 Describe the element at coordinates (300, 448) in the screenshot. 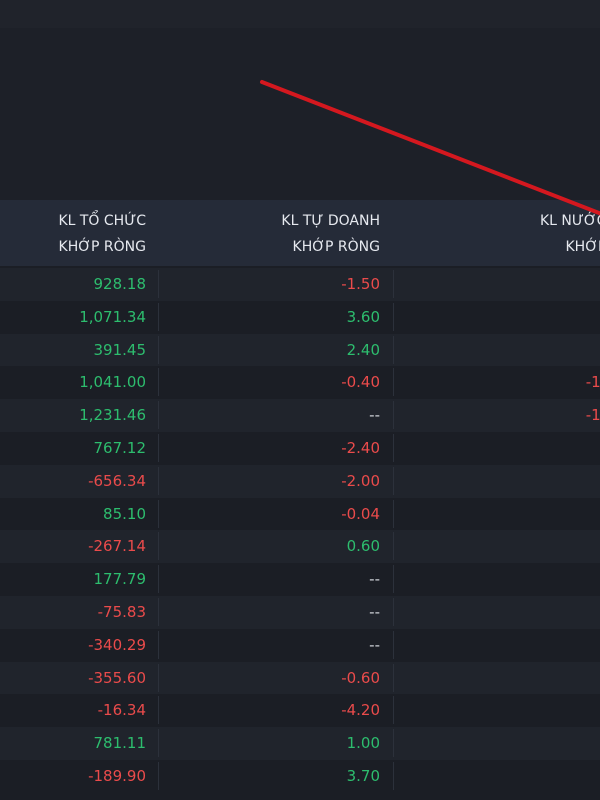

I see `table-row: 767.12 -2.40 -2` at that location.